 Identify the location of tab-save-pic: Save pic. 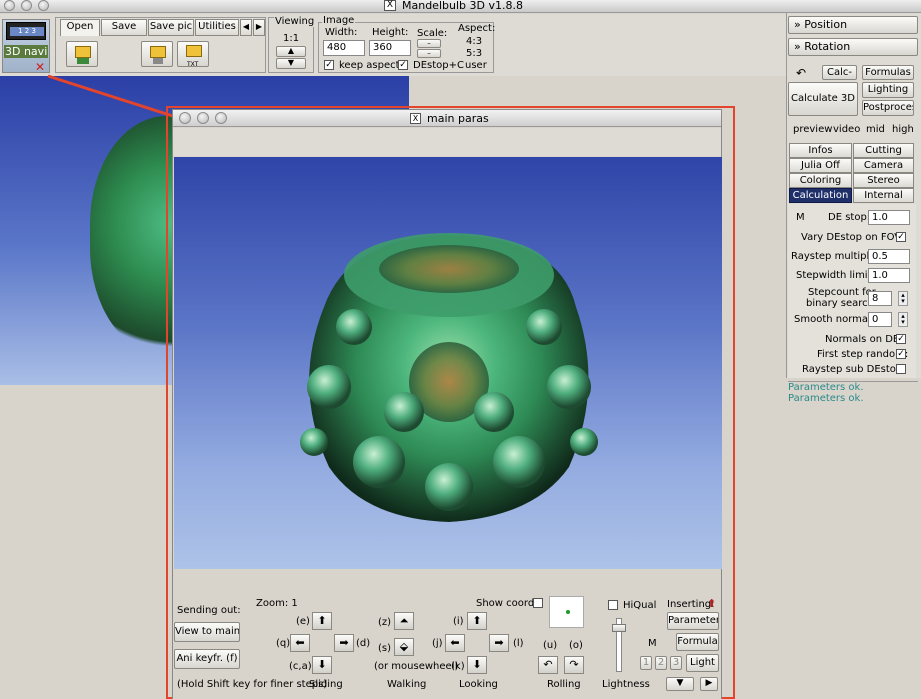
(171, 27).